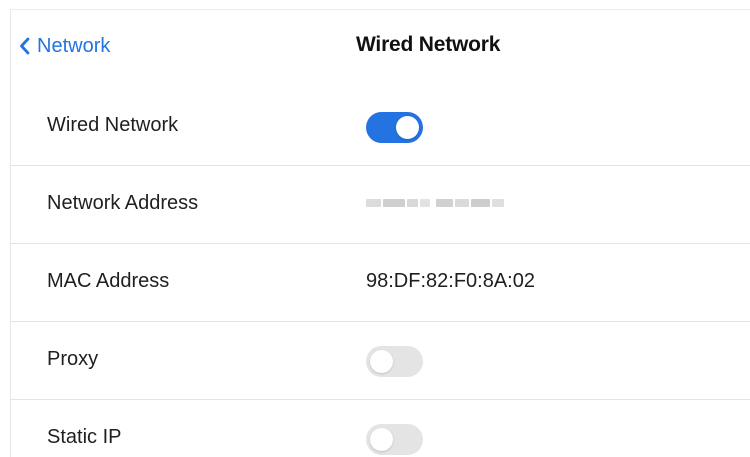  I want to click on mac-address-value: 98:DF:82:F0:8A:02, so click(450, 281).